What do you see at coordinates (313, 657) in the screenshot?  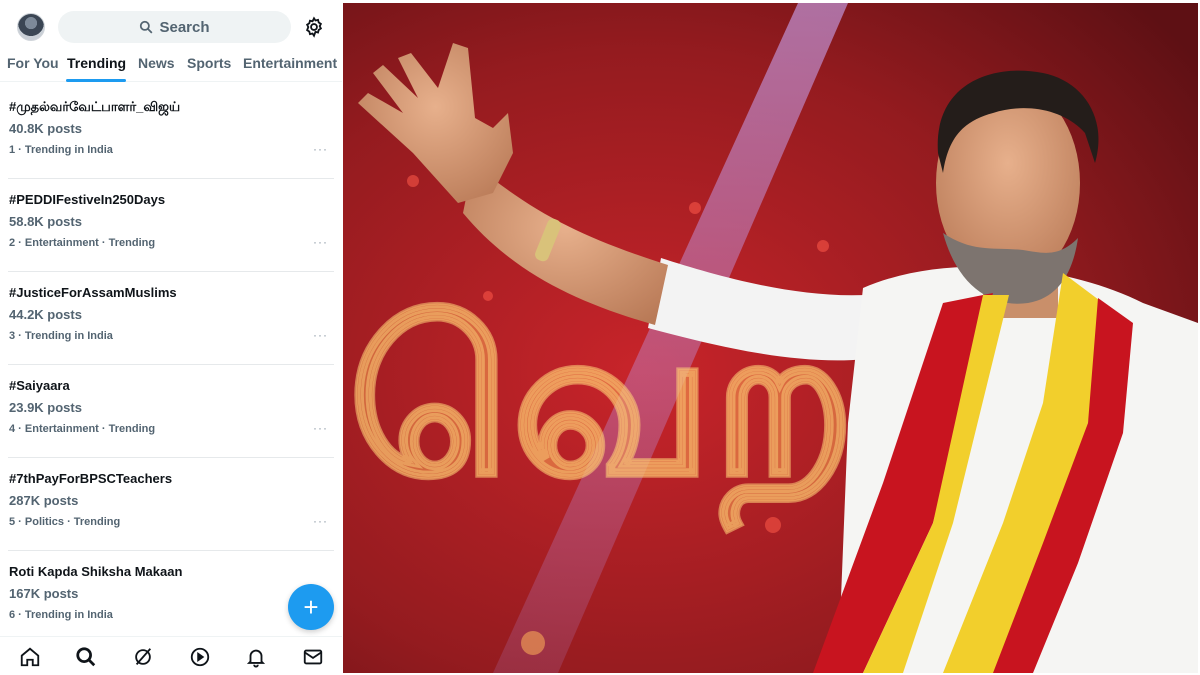 I see `messages-icon` at bounding box center [313, 657].